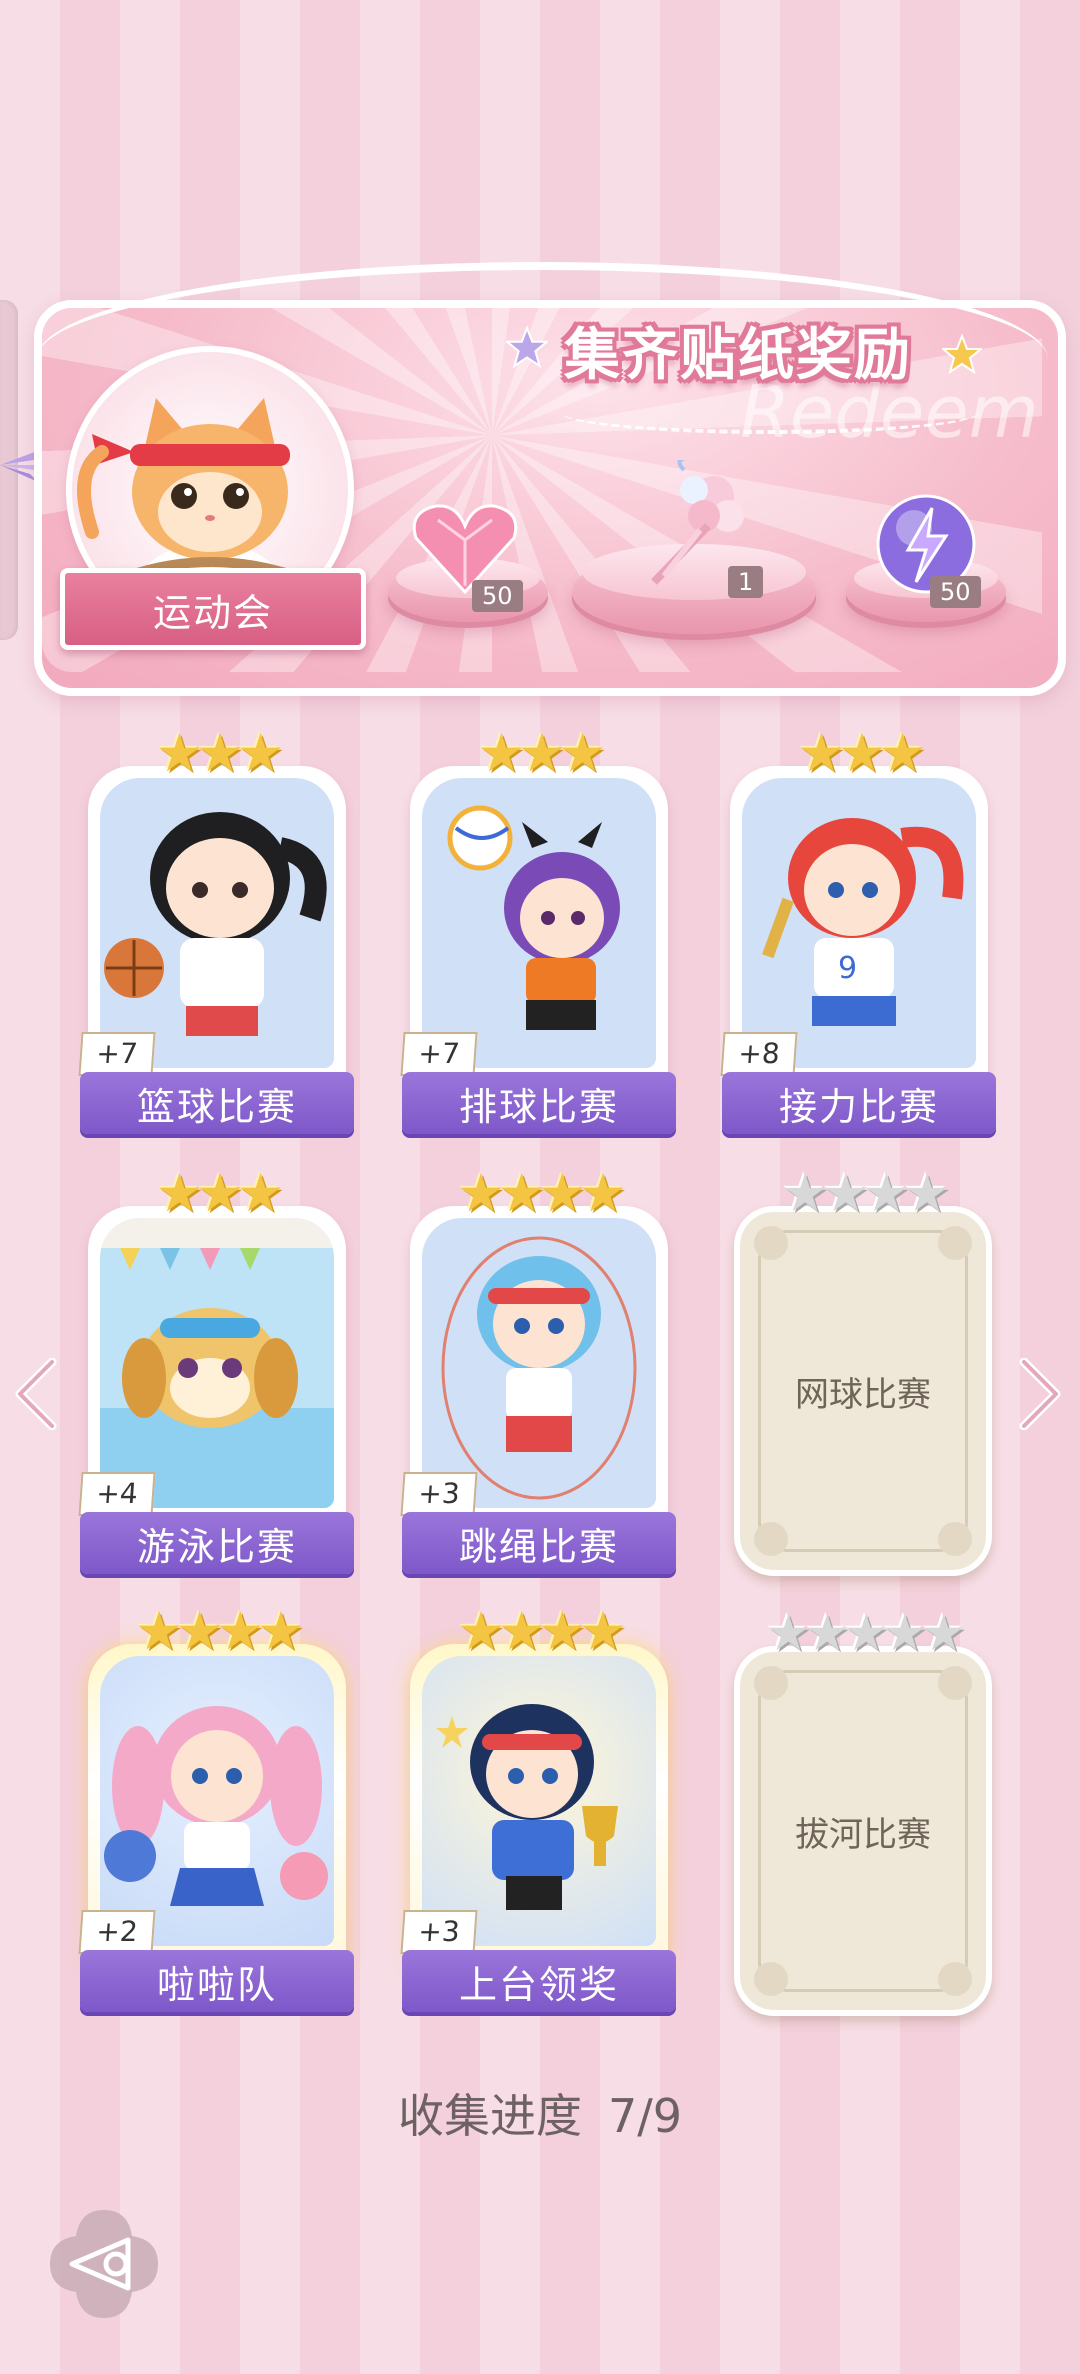 Image resolution: width=1080 pixels, height=2374 pixels. I want to click on purple-star-icon, so click(527, 347).